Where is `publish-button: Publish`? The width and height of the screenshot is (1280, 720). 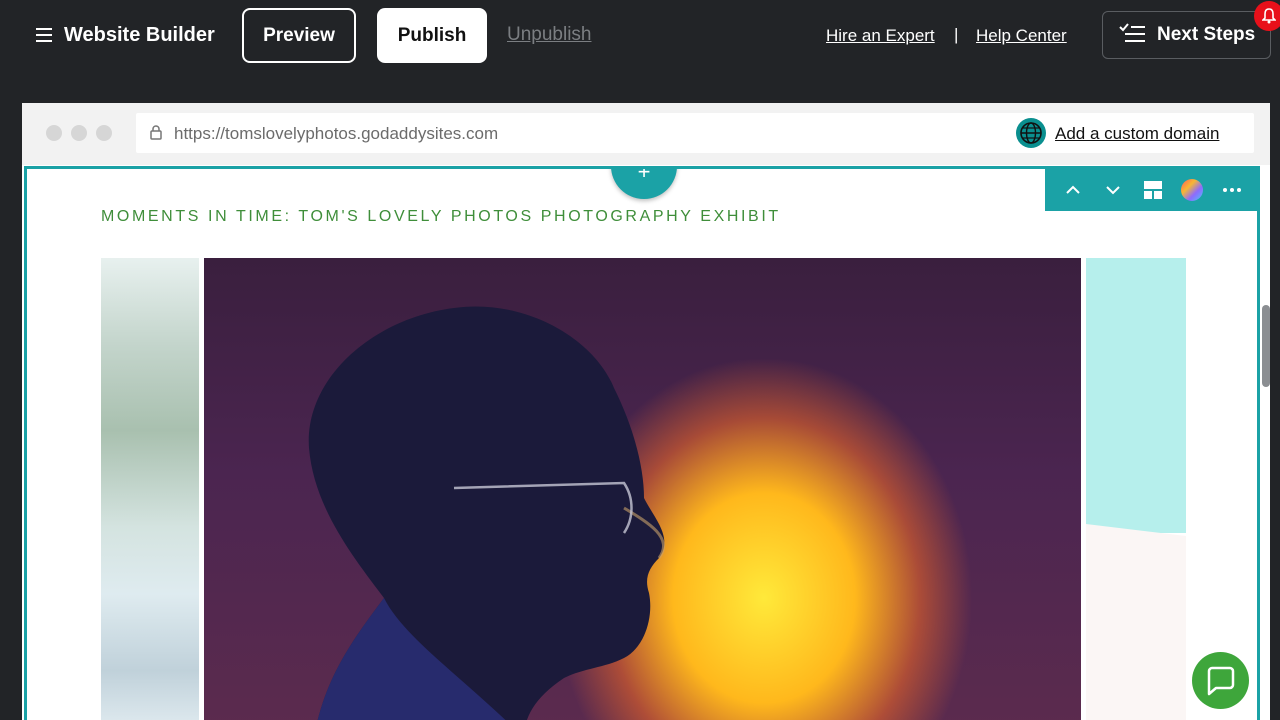
publish-button: Publish is located at coordinates (432, 35).